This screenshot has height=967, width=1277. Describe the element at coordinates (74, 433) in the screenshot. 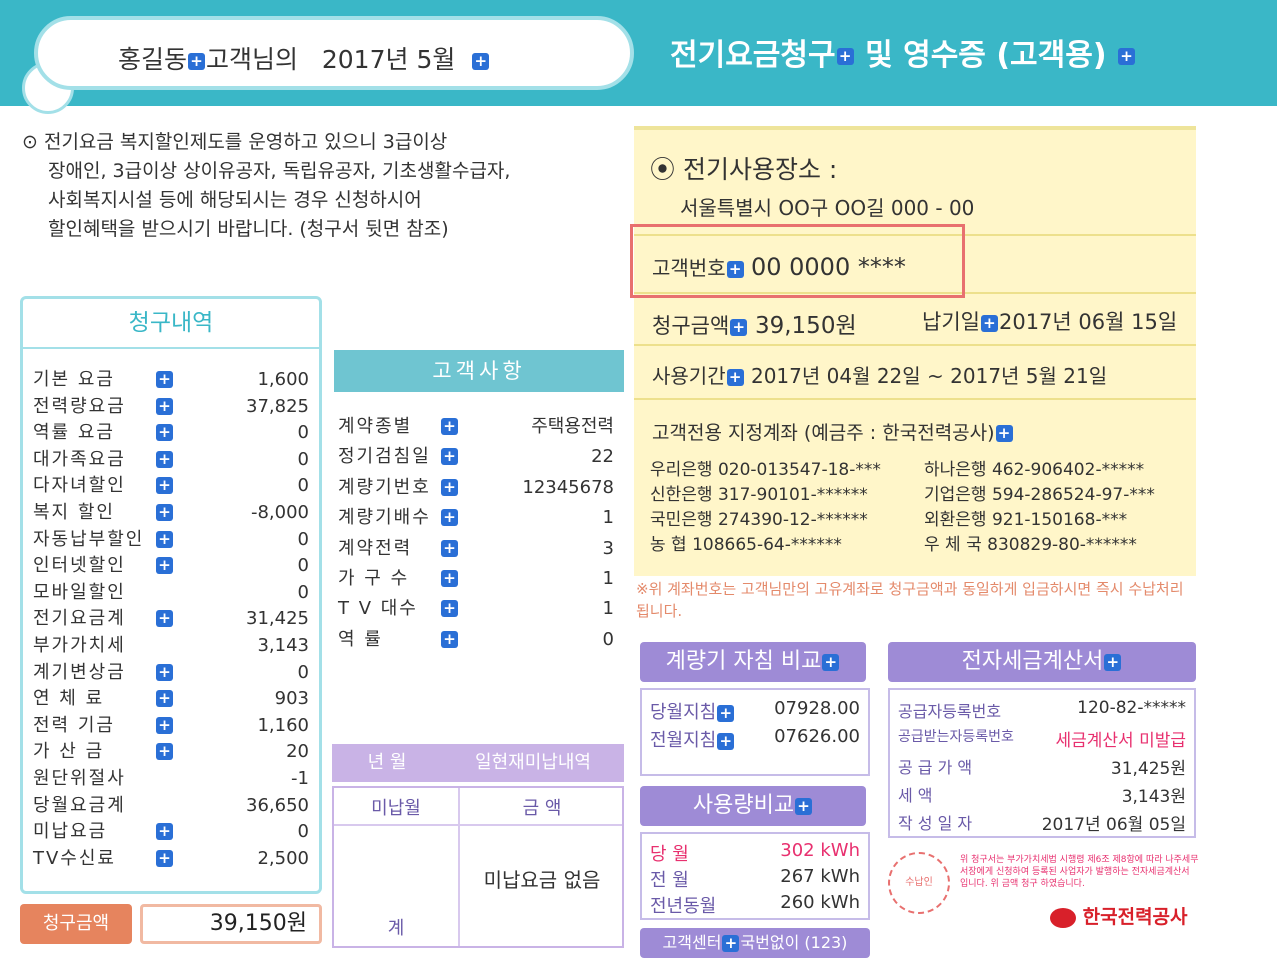

I see `billing-label: 역률 요금` at that location.